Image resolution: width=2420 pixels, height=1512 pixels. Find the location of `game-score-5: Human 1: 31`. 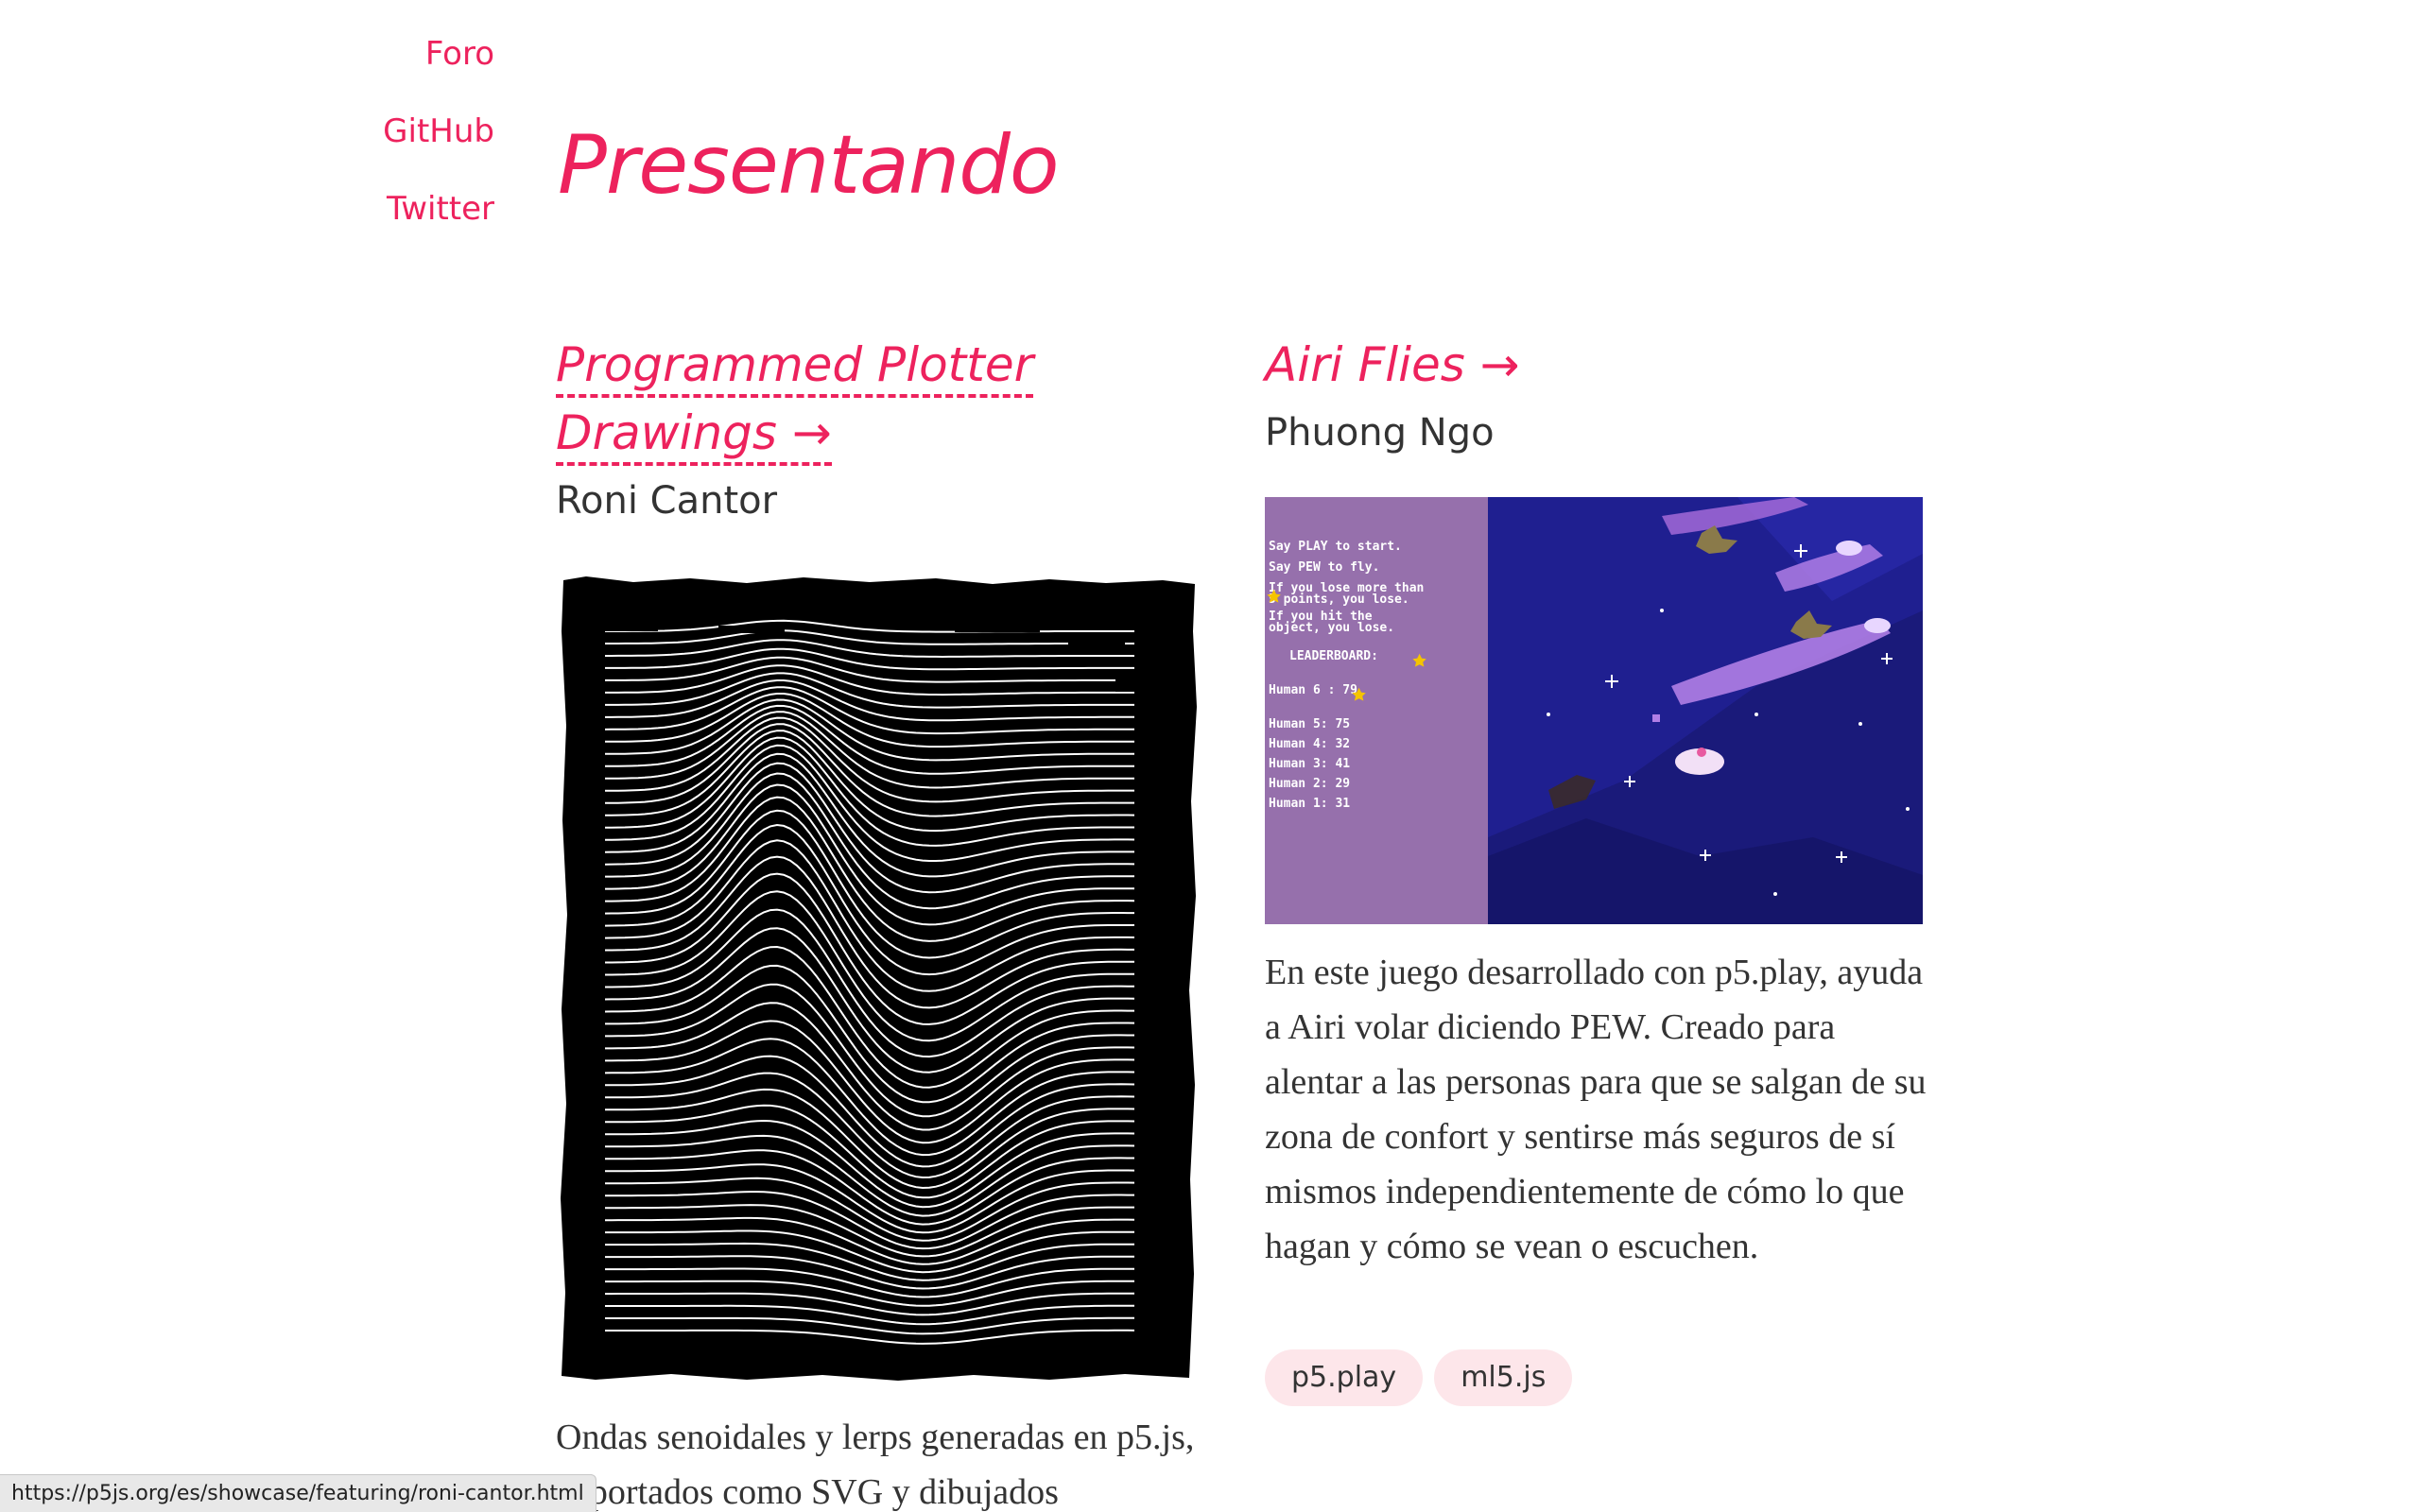

game-score-5: Human 1: 31 is located at coordinates (1309, 804).